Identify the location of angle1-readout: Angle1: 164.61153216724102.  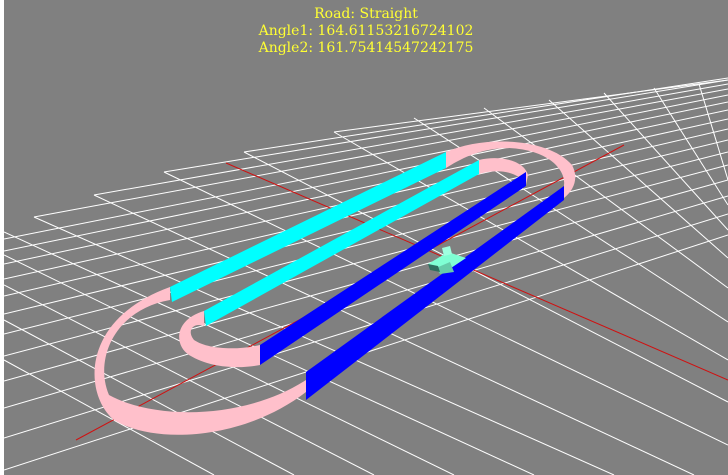
(366, 31).